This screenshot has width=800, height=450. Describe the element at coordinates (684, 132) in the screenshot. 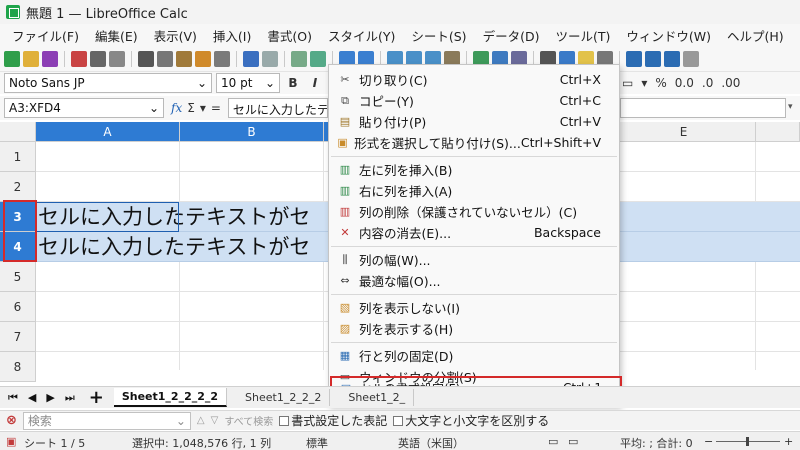

I see `column-header-e: E` at that location.